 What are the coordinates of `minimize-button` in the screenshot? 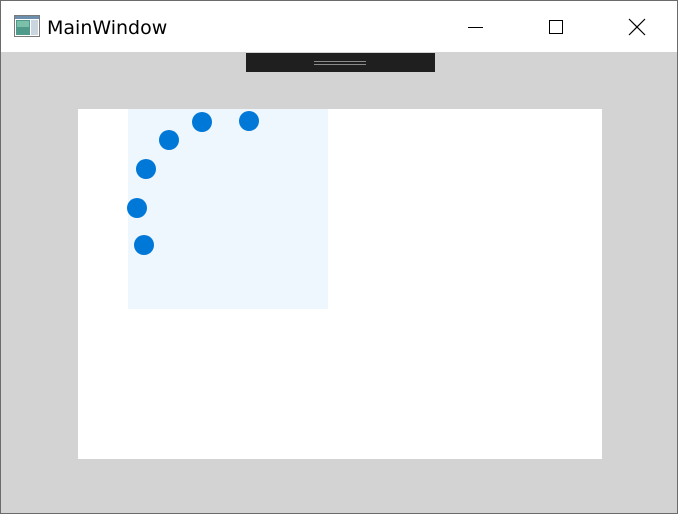 It's located at (475, 26).